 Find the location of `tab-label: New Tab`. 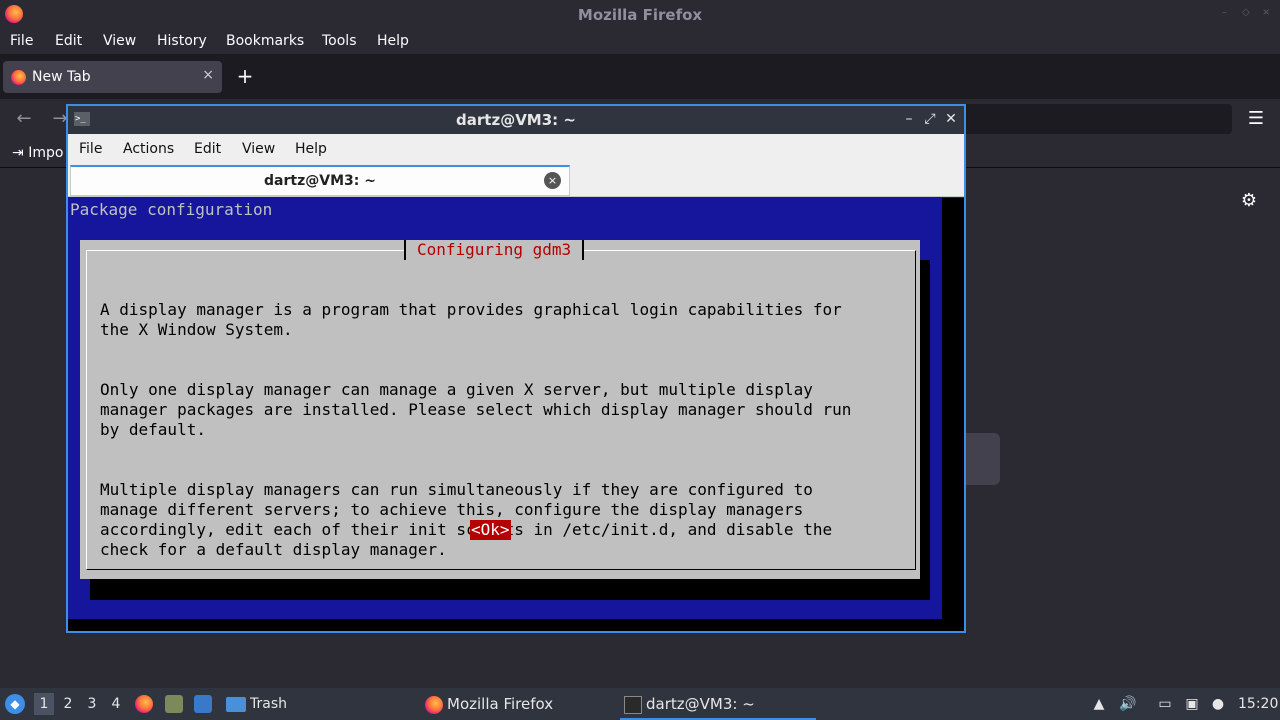

tab-label: New Tab is located at coordinates (61, 77).